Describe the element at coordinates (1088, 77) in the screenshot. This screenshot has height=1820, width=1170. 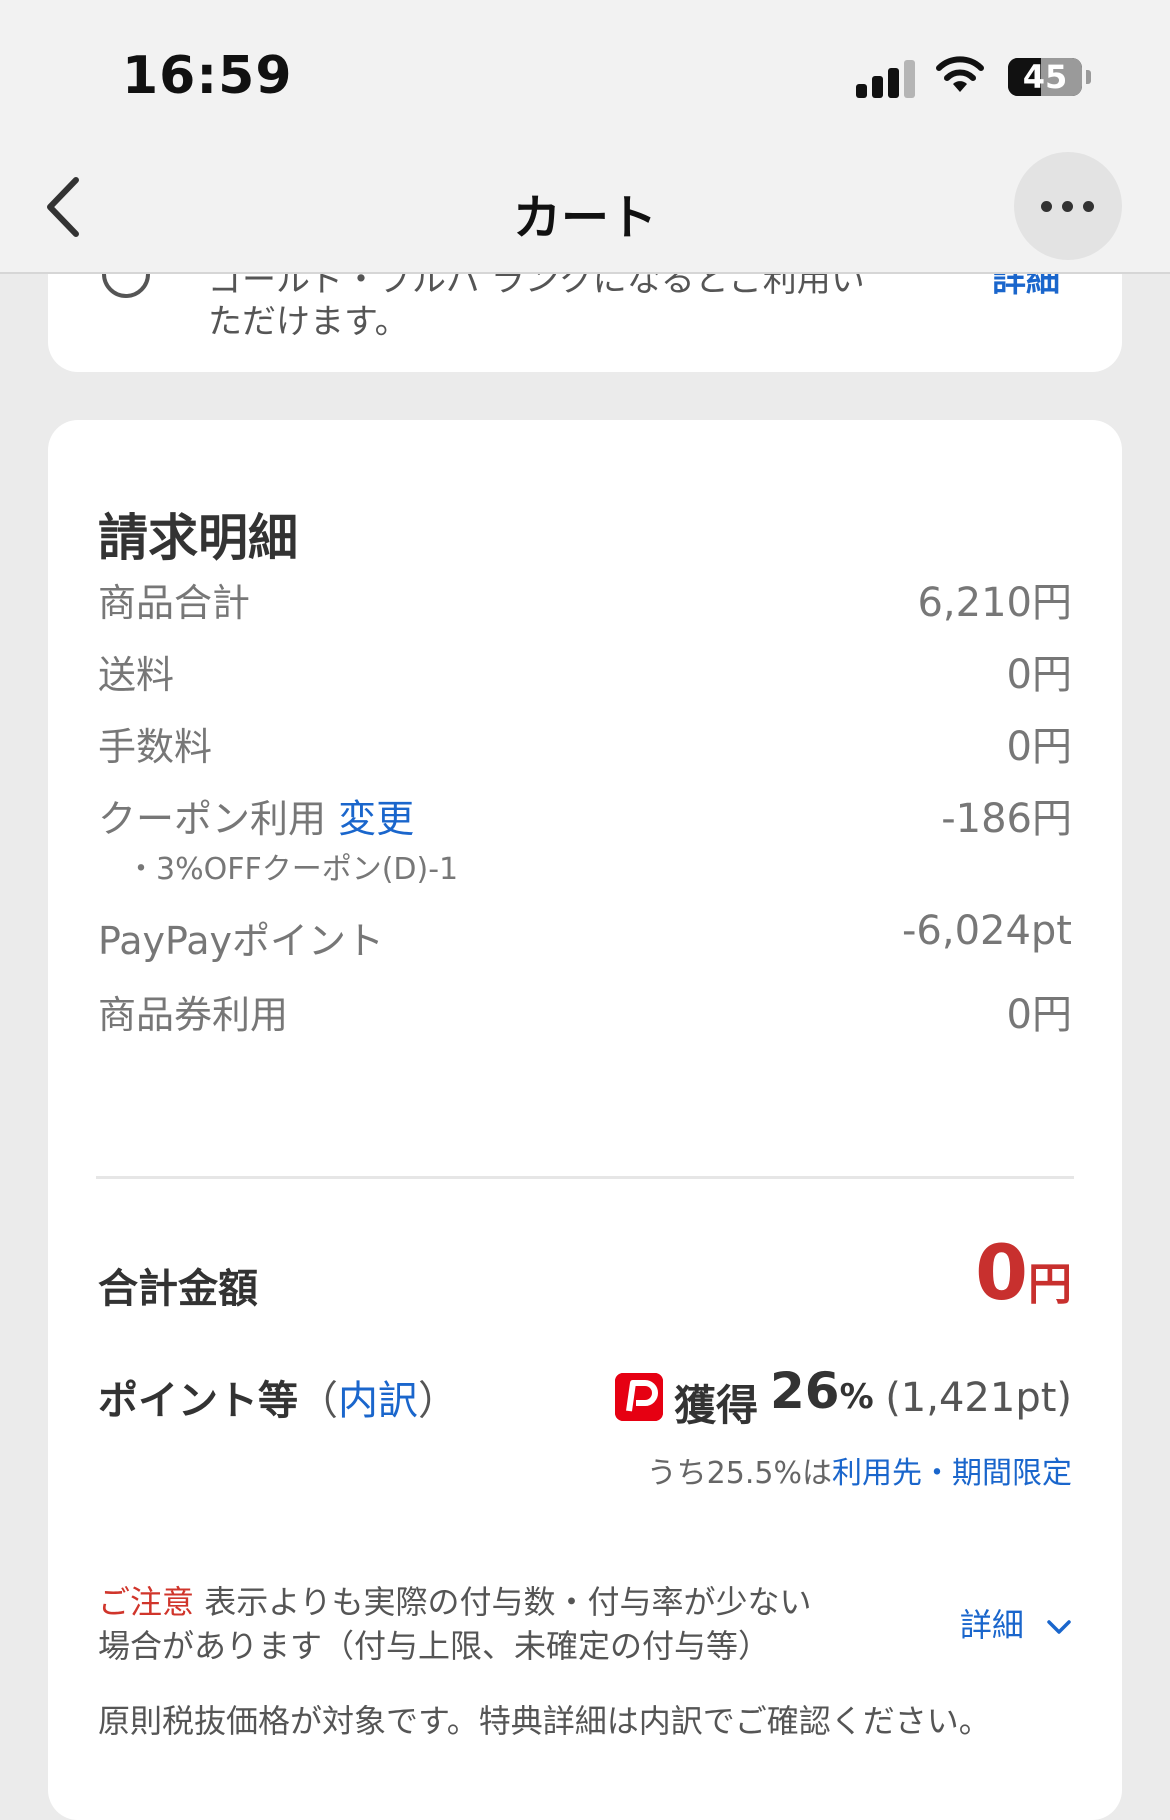
I see `battery-nub` at that location.